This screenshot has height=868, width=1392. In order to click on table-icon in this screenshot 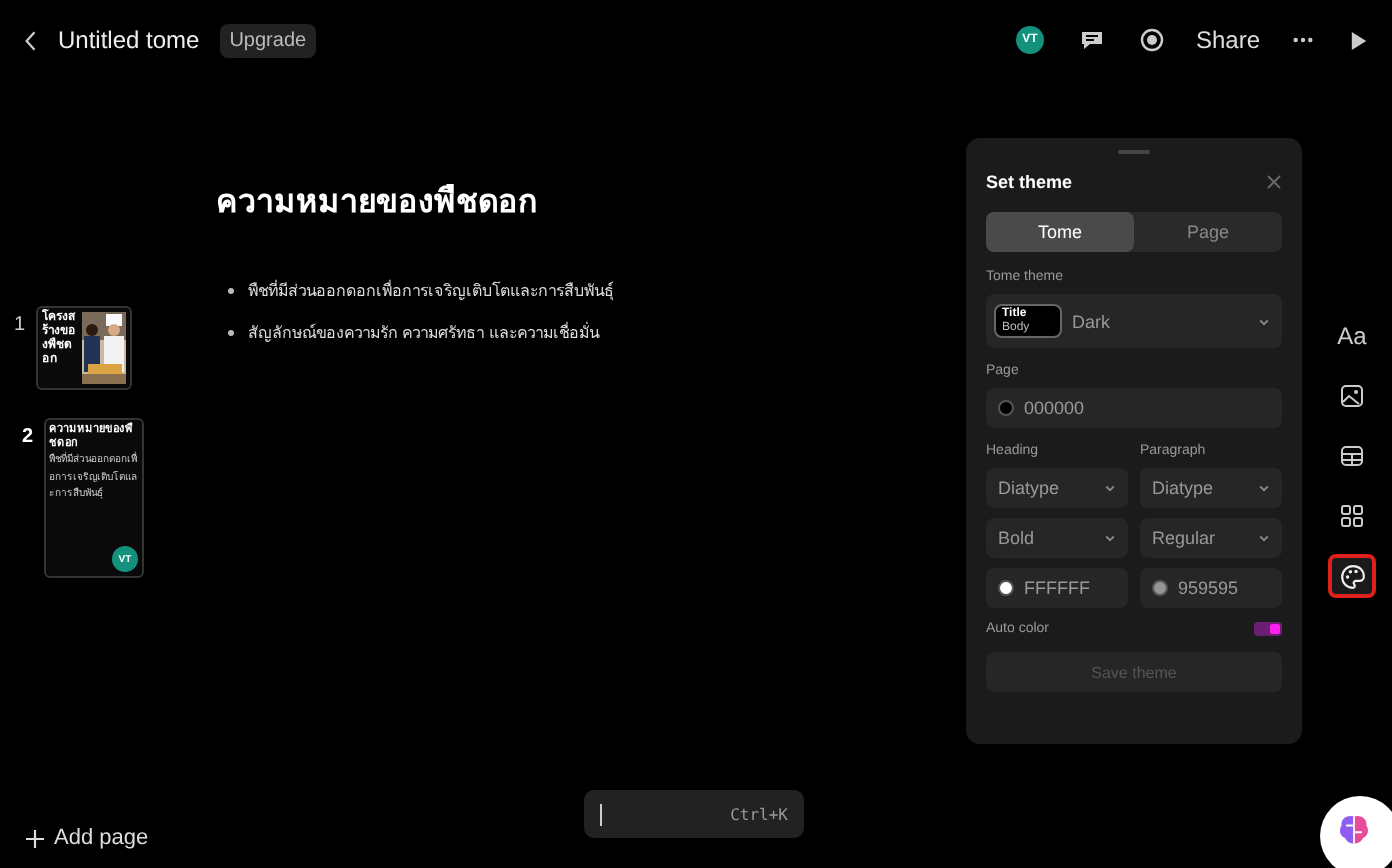, I will do `click(1352, 456)`.